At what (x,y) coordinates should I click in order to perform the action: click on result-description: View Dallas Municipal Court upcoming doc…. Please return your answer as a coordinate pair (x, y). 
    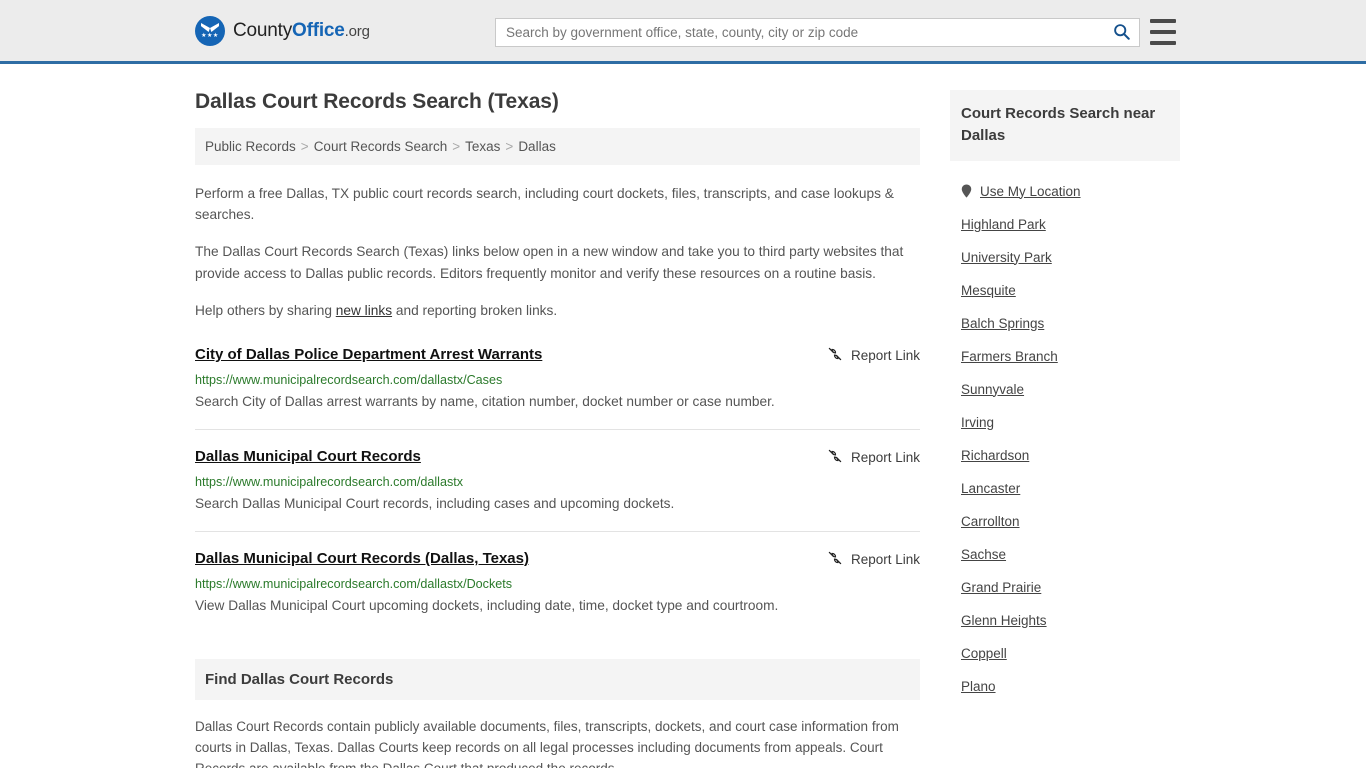
    Looking at the image, I should click on (487, 605).